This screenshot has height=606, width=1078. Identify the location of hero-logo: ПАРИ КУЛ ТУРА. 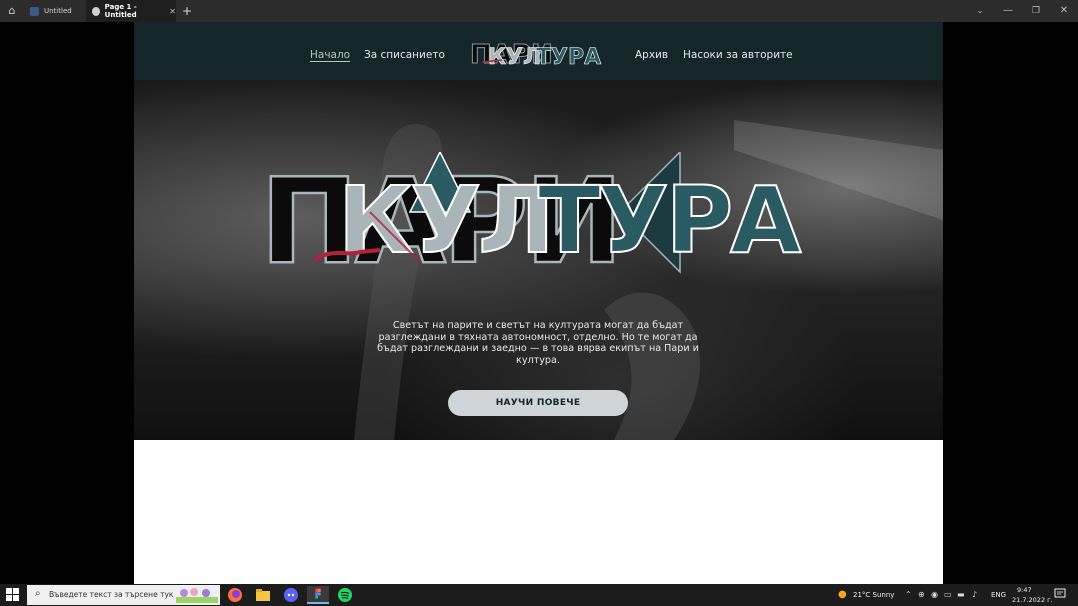
(532, 217).